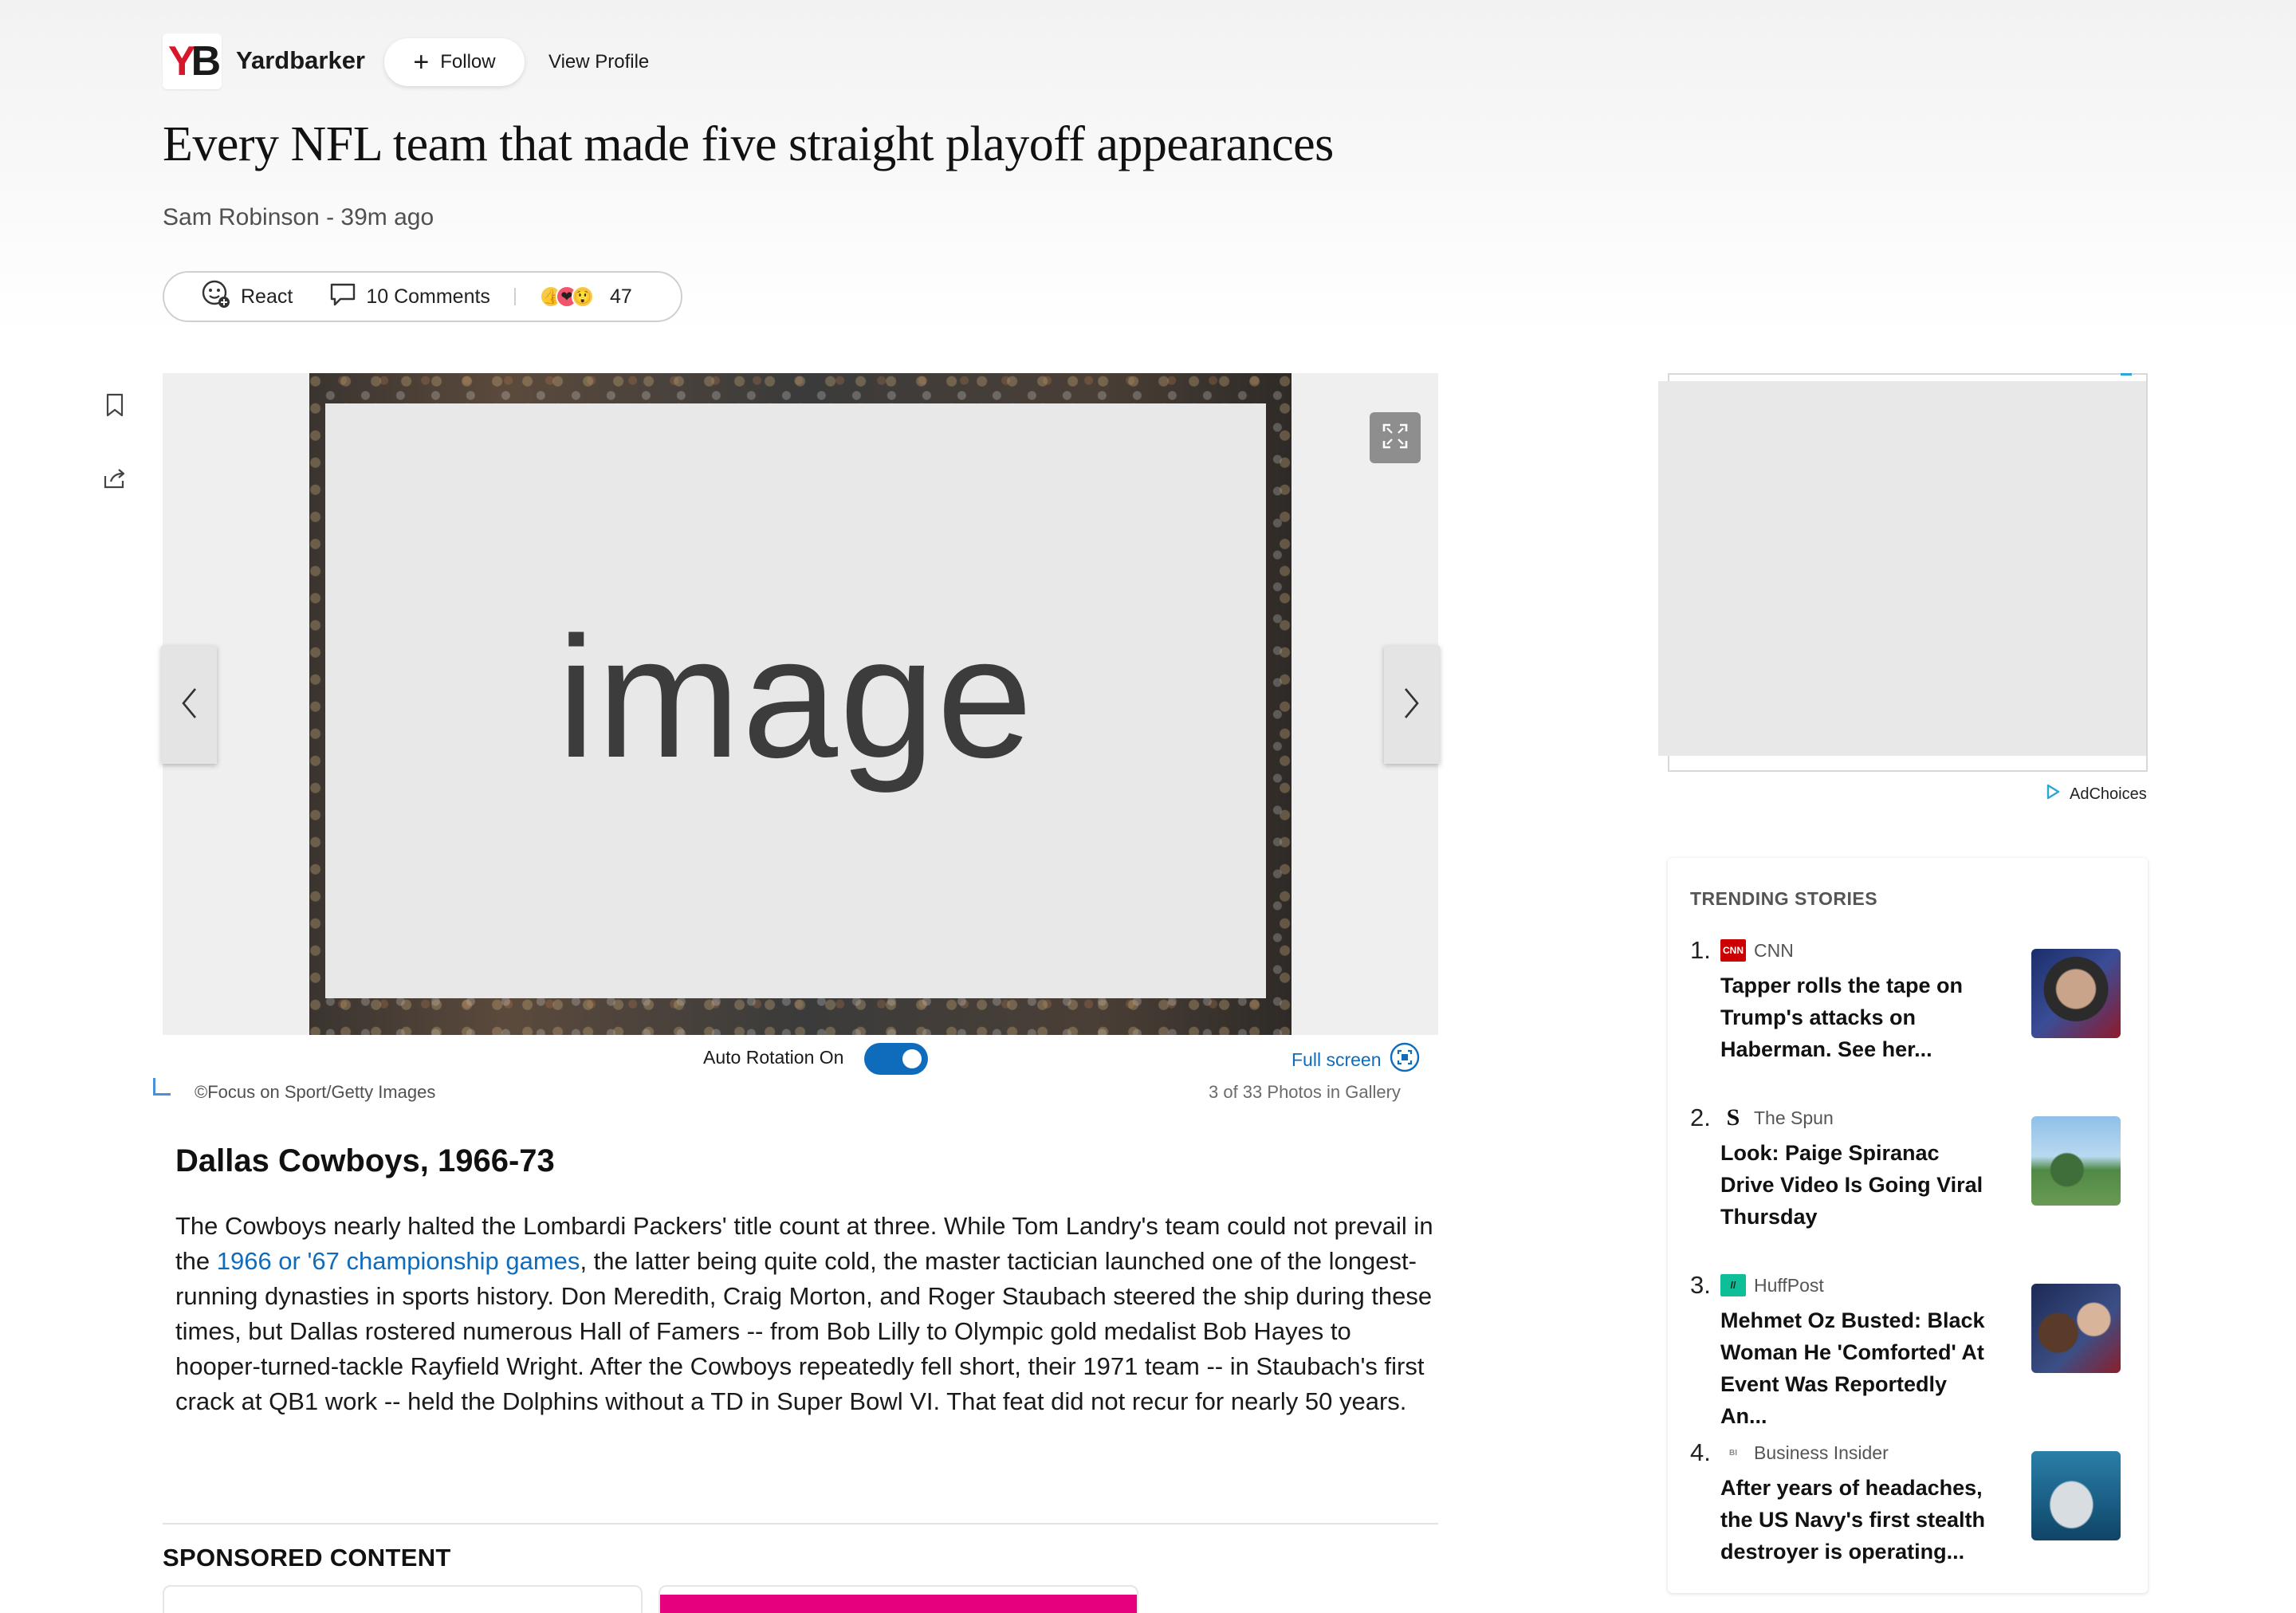 The width and height of the screenshot is (2296, 1613). Describe the element at coordinates (1700, 1117) in the screenshot. I see `trending-rank: 2.` at that location.